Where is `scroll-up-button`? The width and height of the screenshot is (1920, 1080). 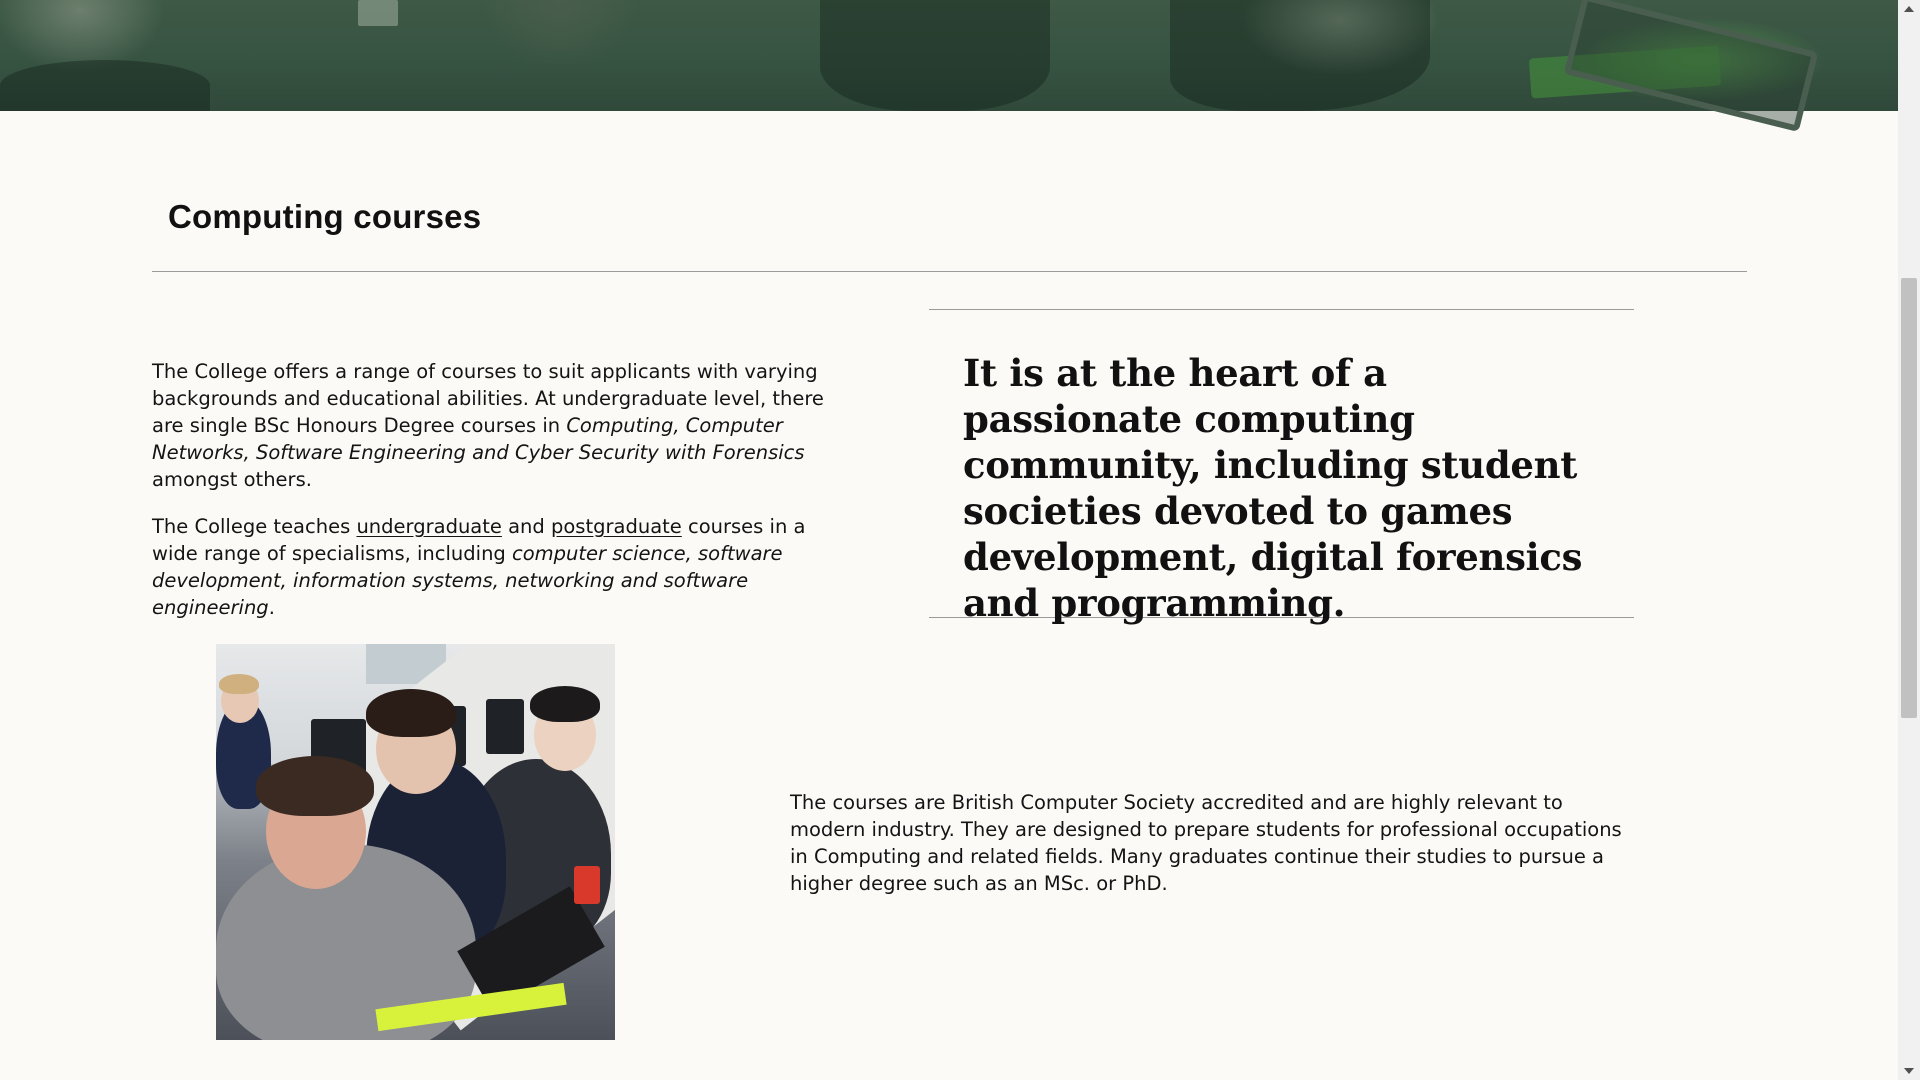 scroll-up-button is located at coordinates (1909, 9).